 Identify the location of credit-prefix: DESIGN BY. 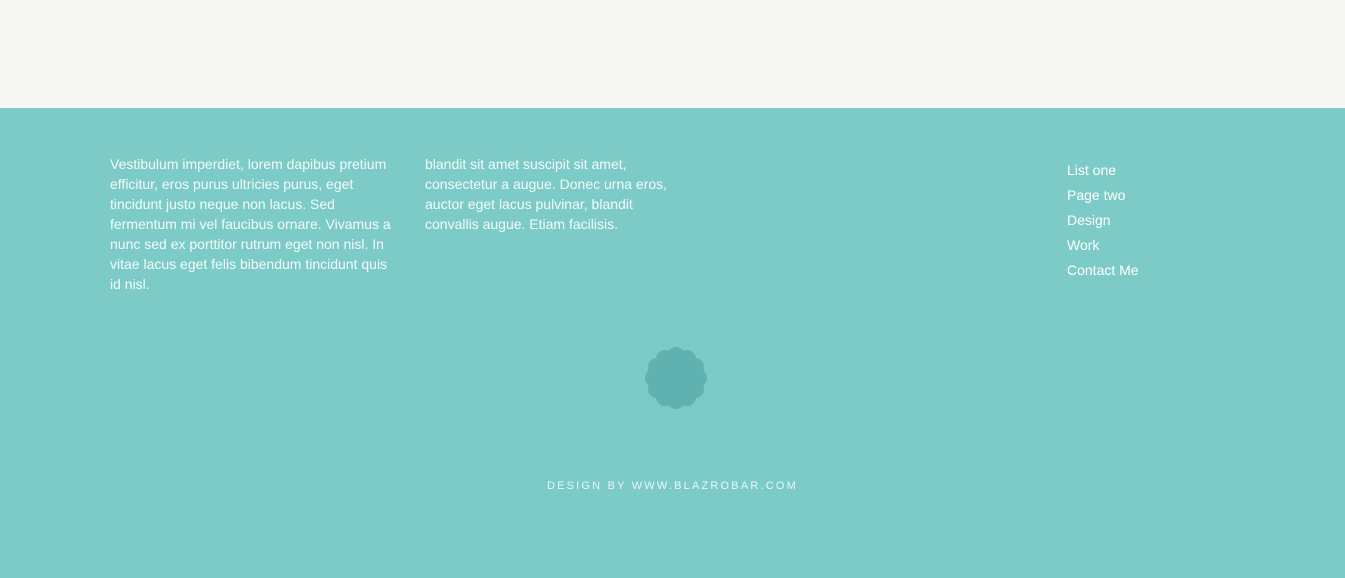
(589, 486).